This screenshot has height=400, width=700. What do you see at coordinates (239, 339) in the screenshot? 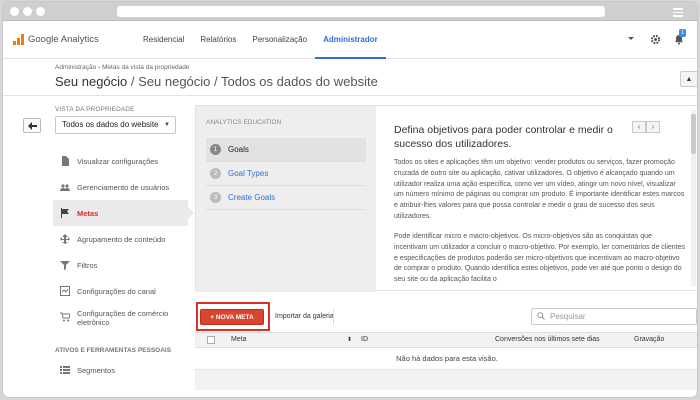
I see `col-meta: Meta` at bounding box center [239, 339].